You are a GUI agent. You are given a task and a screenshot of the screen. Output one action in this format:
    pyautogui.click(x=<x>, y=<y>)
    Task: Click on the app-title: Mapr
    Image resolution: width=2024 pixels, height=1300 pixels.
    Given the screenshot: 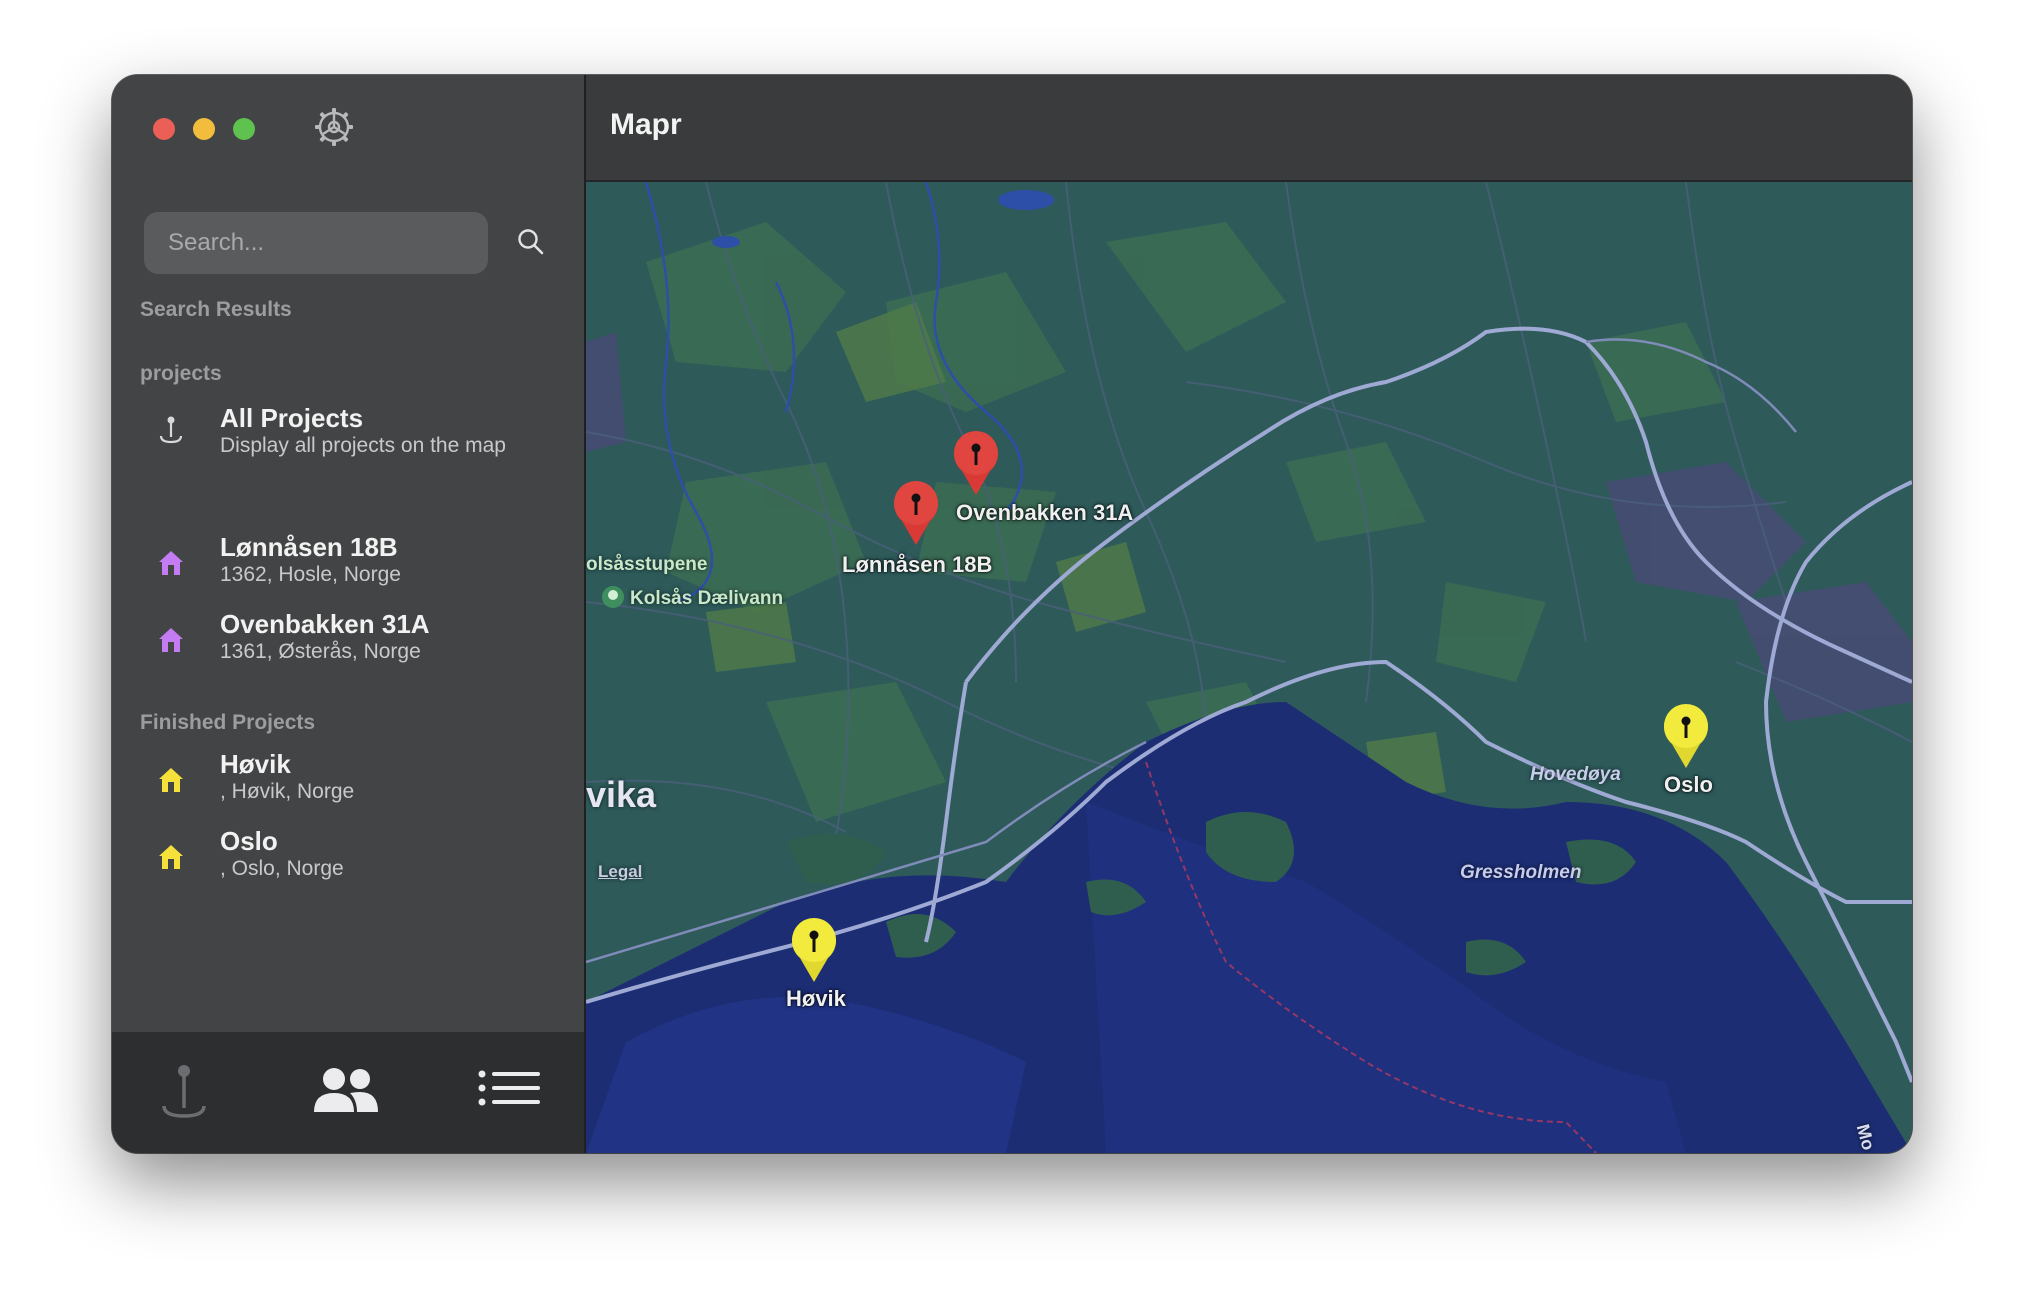 What is the action you would take?
    pyautogui.click(x=646, y=124)
    